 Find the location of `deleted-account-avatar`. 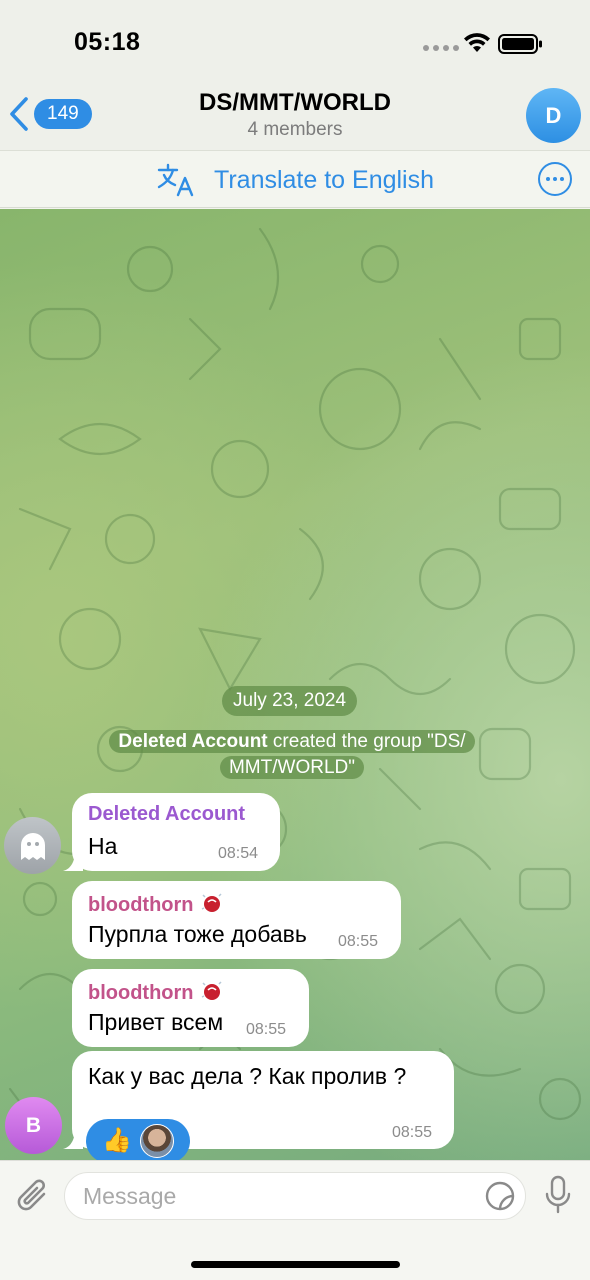

deleted-account-avatar is located at coordinates (32, 845).